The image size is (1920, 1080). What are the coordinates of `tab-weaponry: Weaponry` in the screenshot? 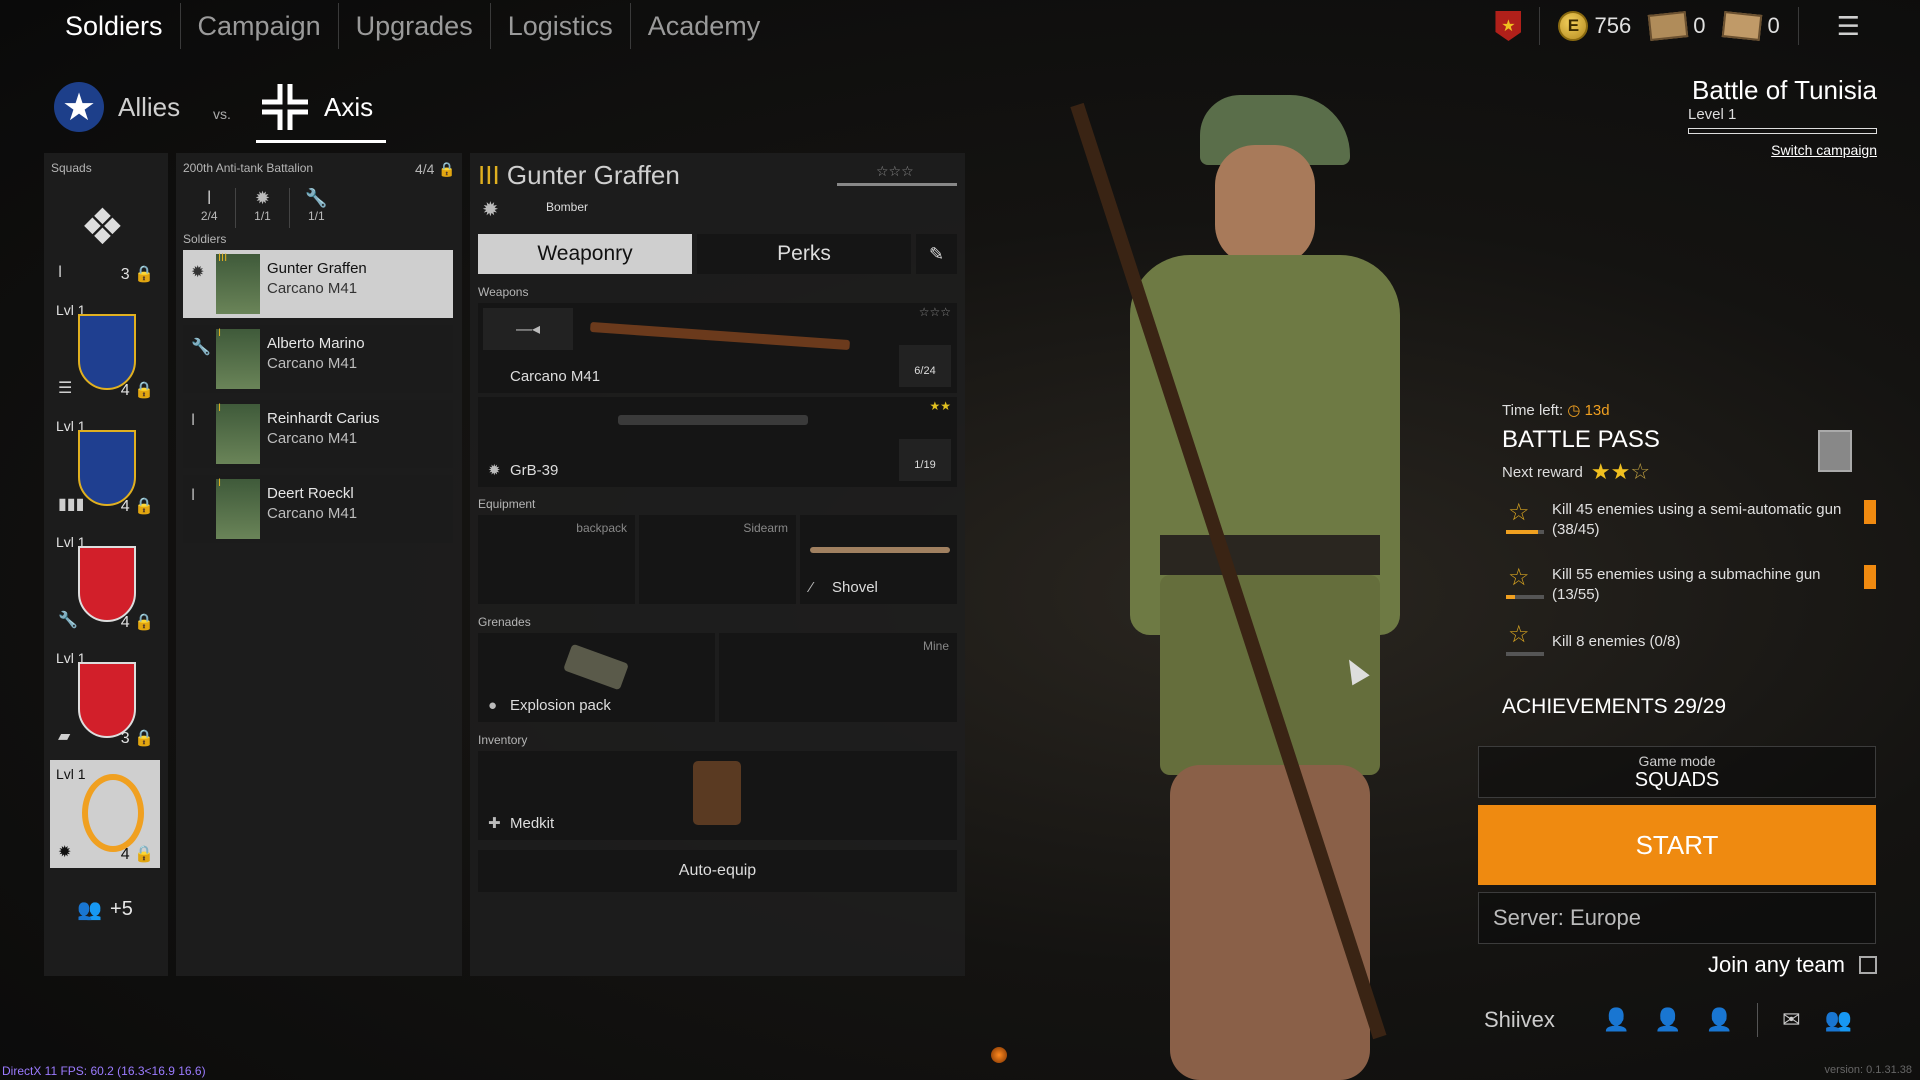 It's located at (585, 254).